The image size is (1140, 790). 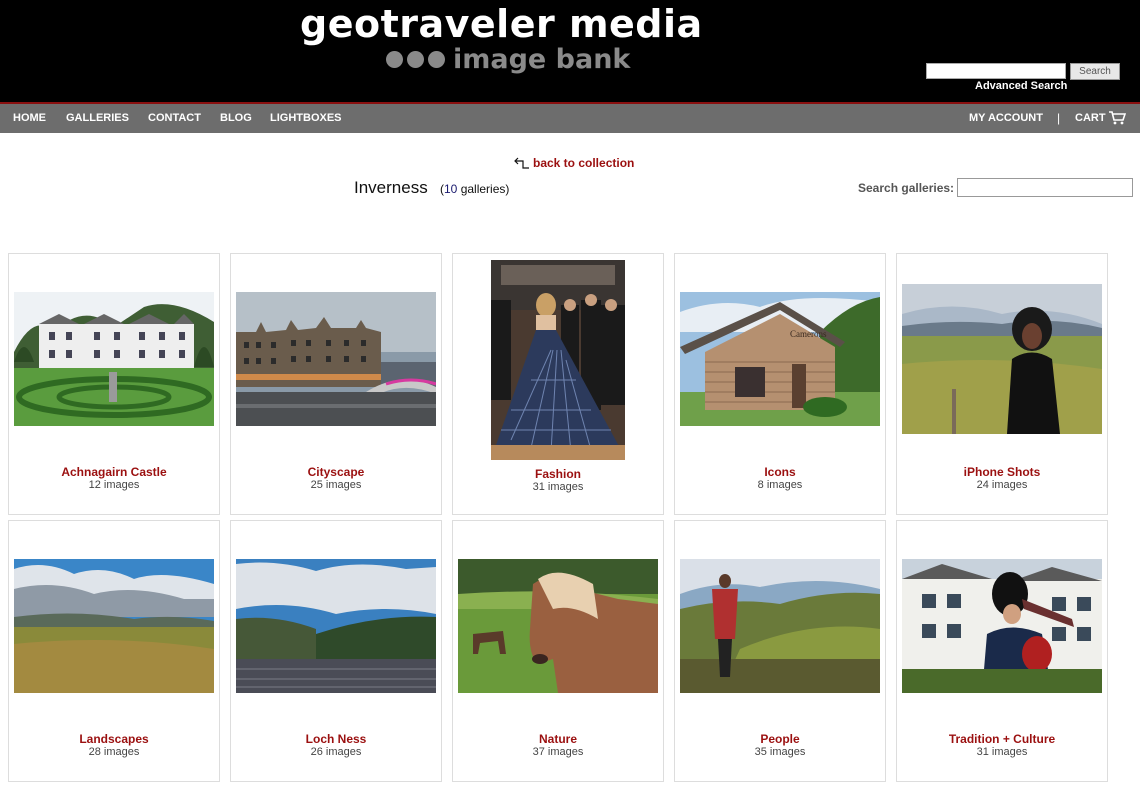 I want to click on moor-photo-icon, so click(x=114, y=626).